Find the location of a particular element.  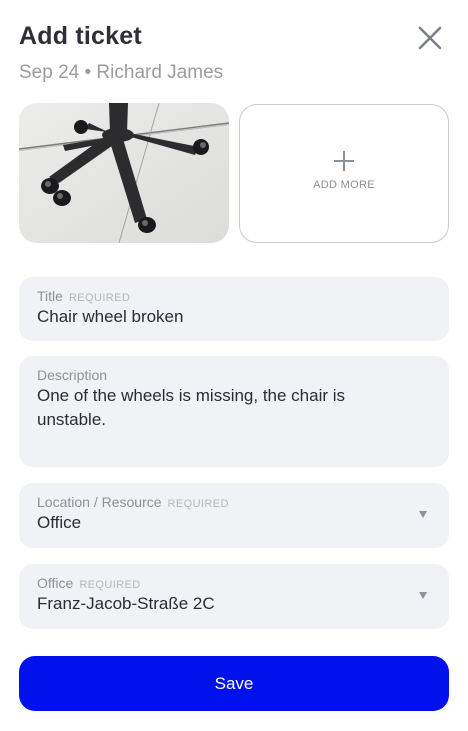

location-selected-value: Office is located at coordinates (59, 522).